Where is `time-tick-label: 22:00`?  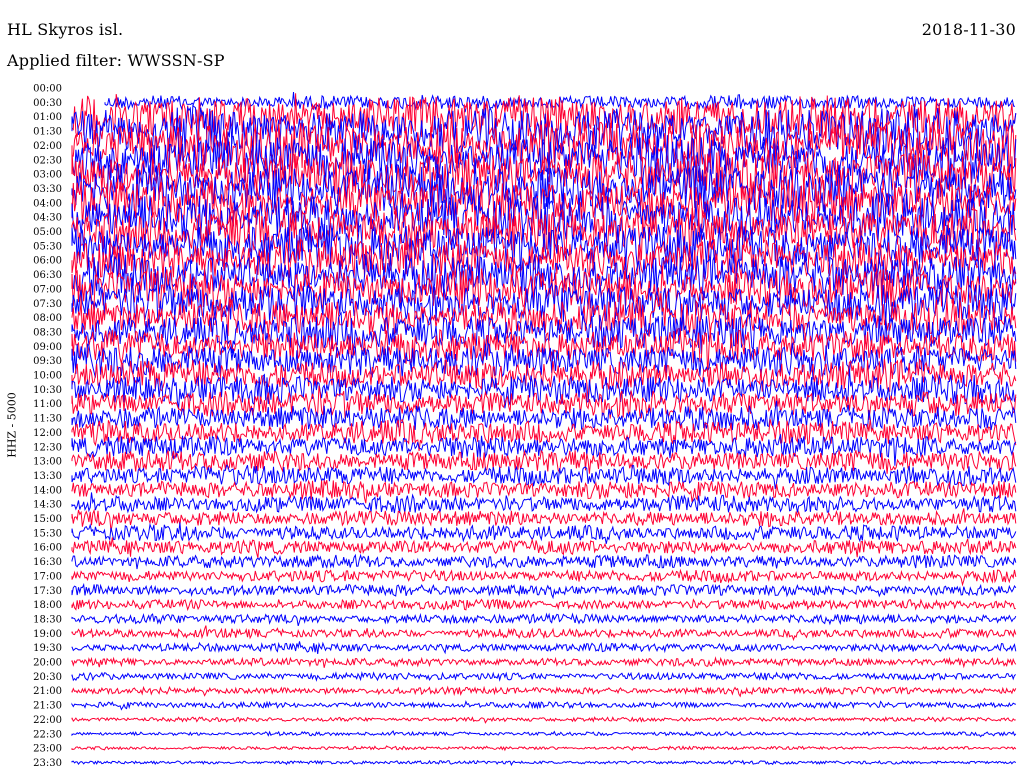
time-tick-label: 22:00 is located at coordinates (47, 720).